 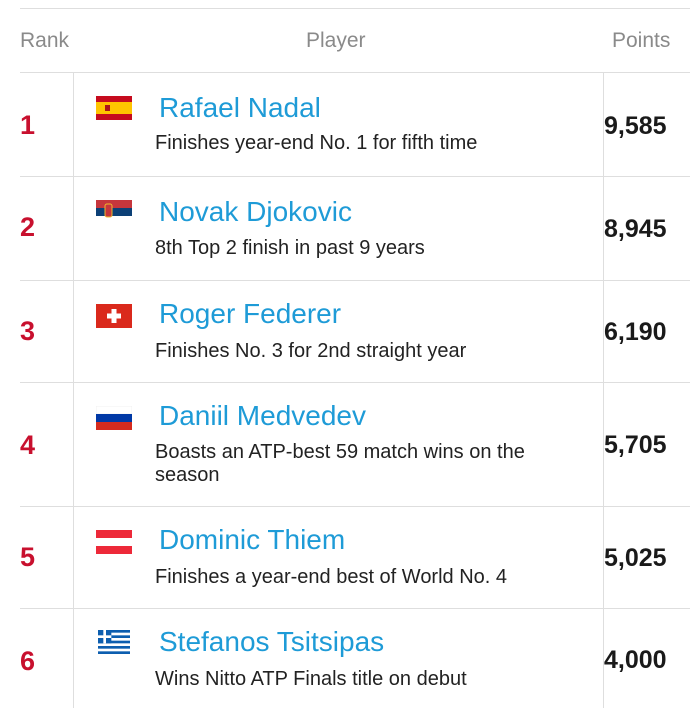 What do you see at coordinates (28, 125) in the screenshot?
I see `rank-number: 1` at bounding box center [28, 125].